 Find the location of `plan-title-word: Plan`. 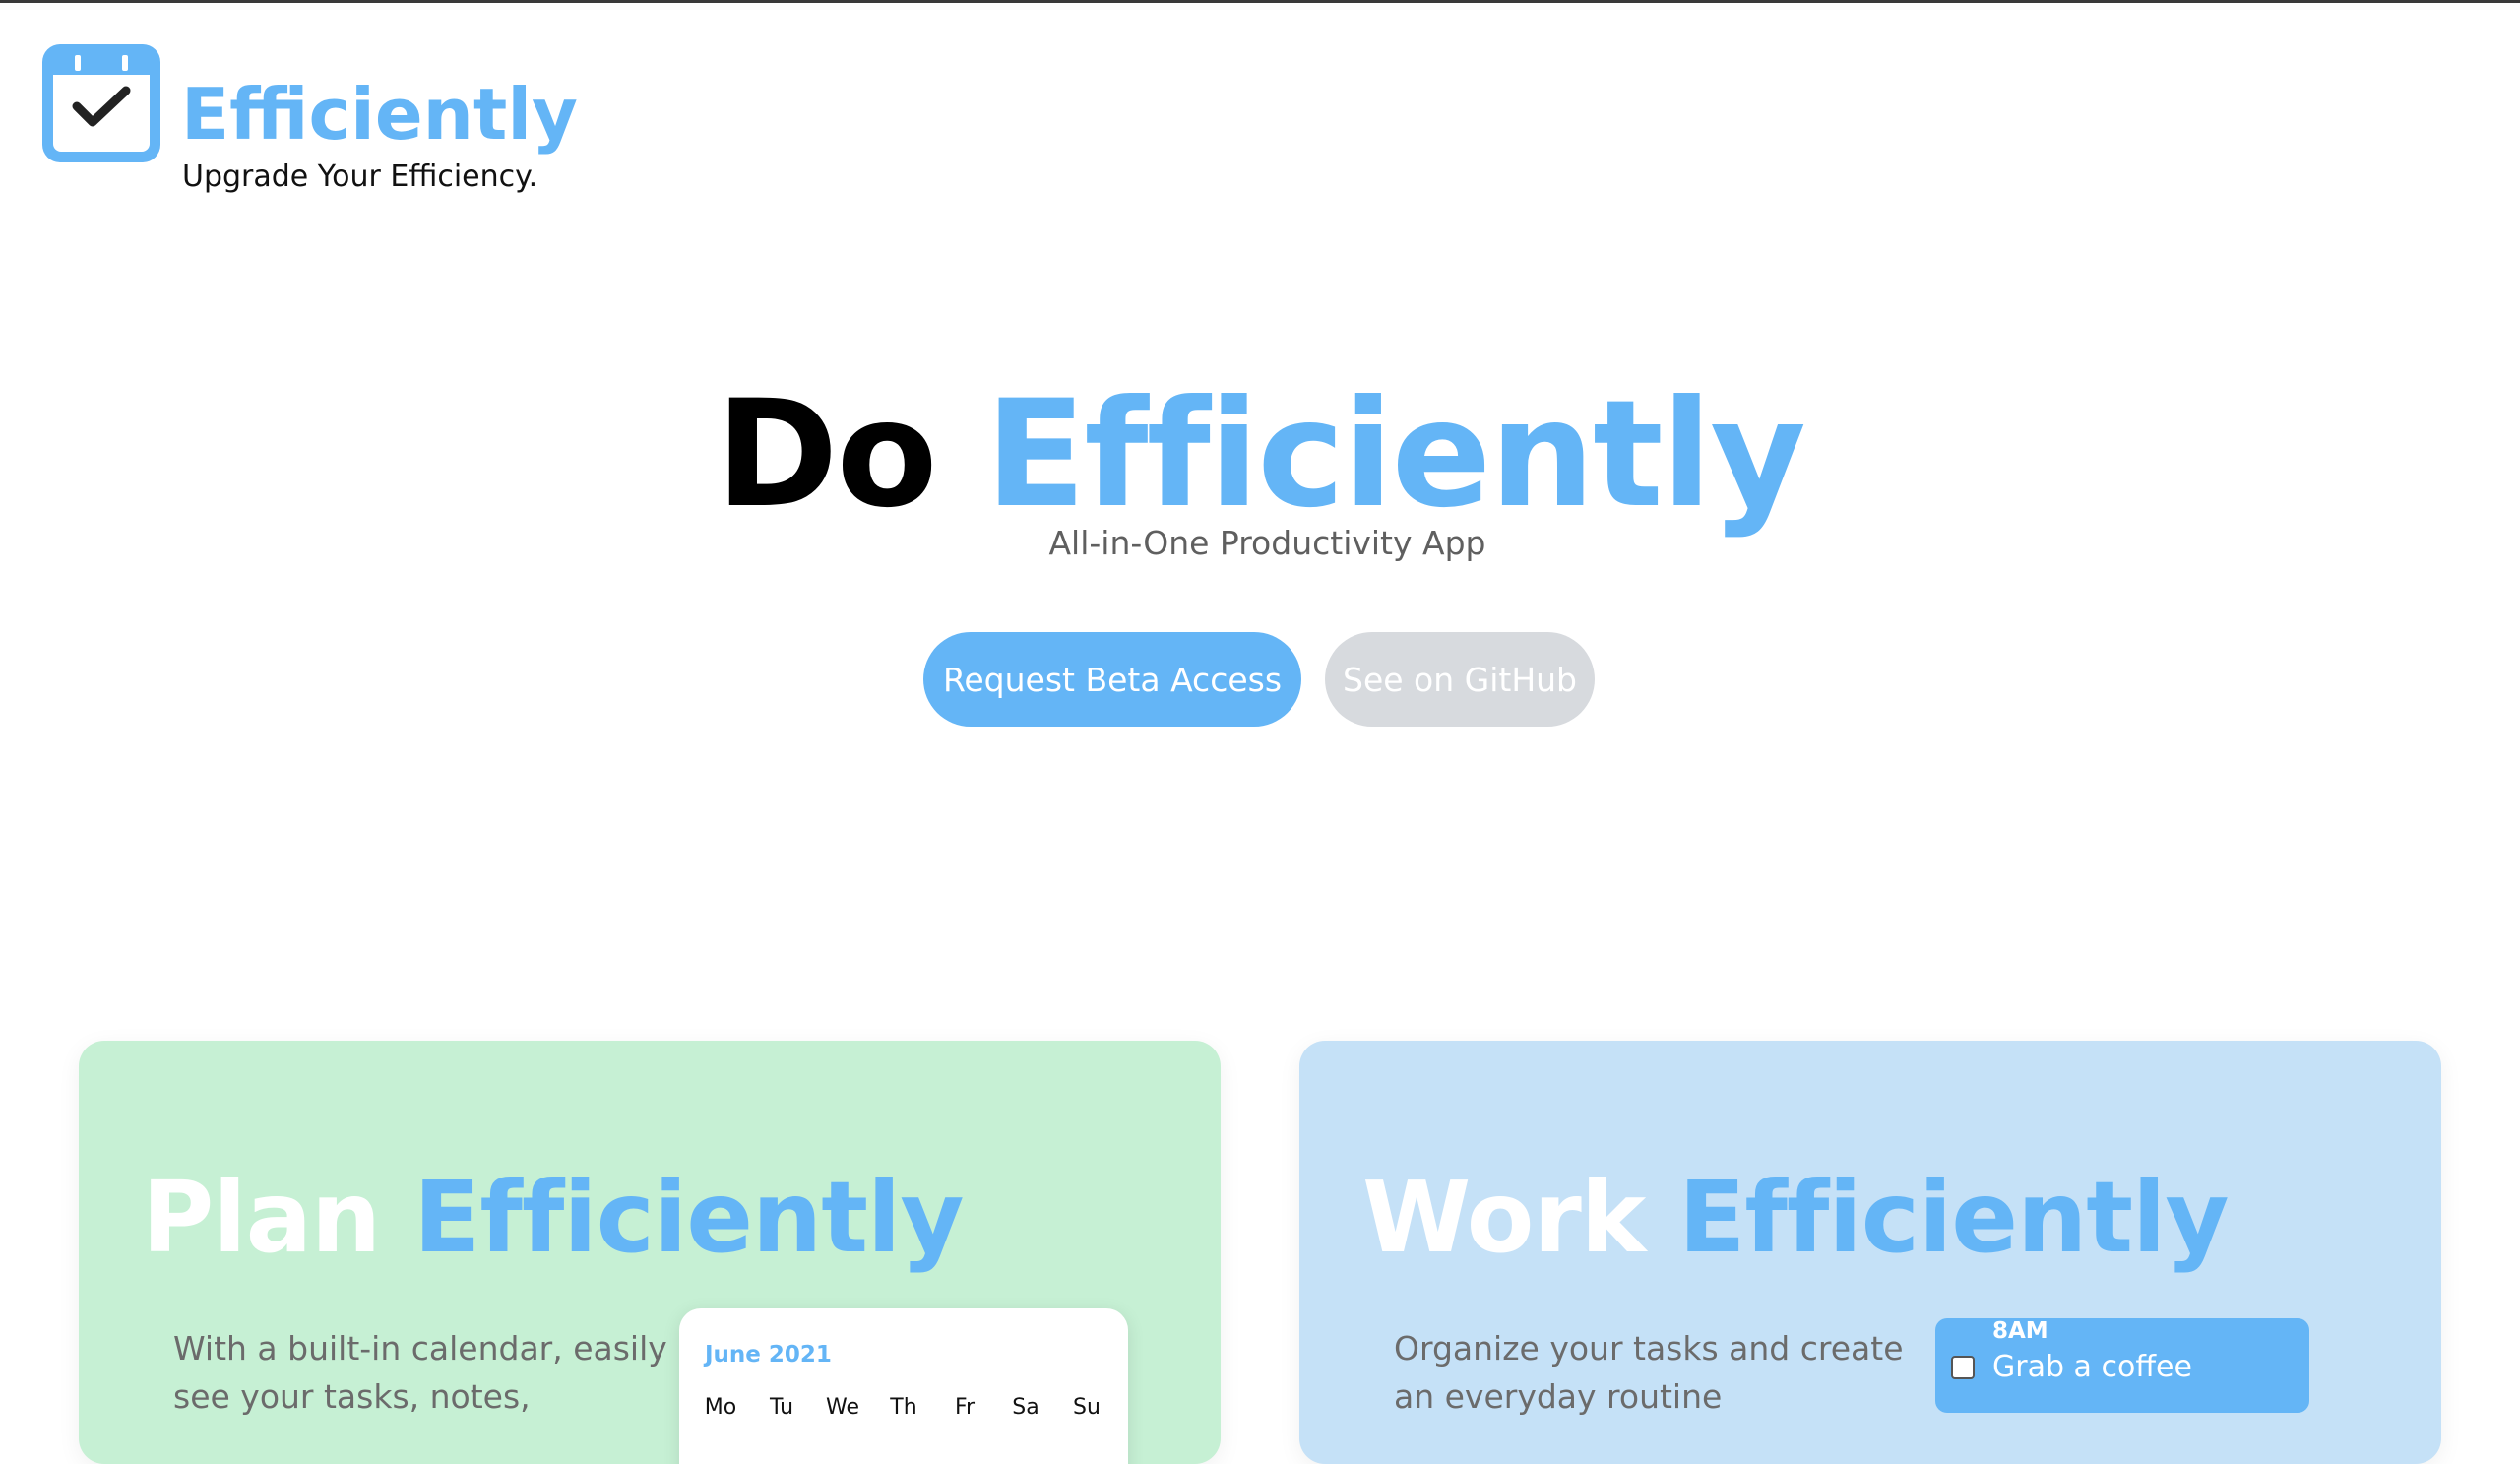

plan-title-word: Plan is located at coordinates (261, 1217).